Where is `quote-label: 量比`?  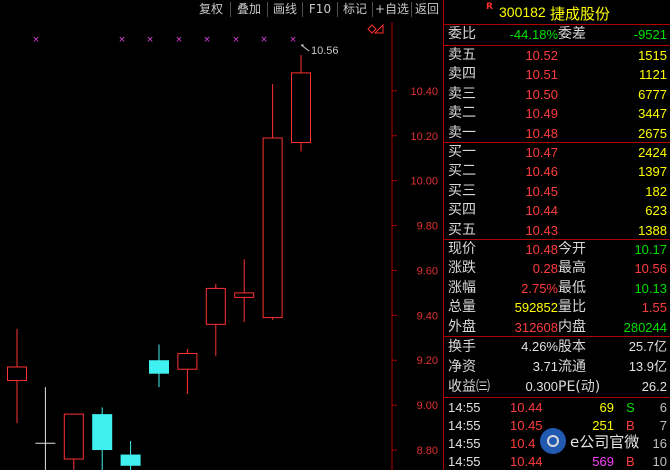 quote-label: 量比 is located at coordinates (572, 307).